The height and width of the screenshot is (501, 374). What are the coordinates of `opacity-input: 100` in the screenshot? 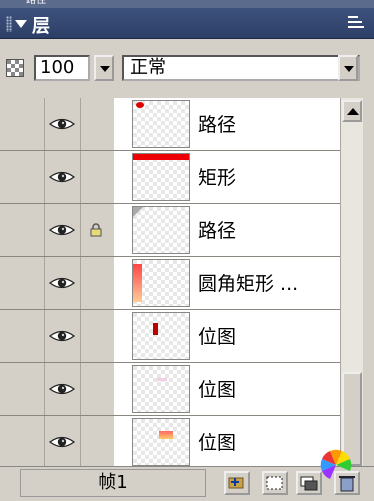 It's located at (62, 68).